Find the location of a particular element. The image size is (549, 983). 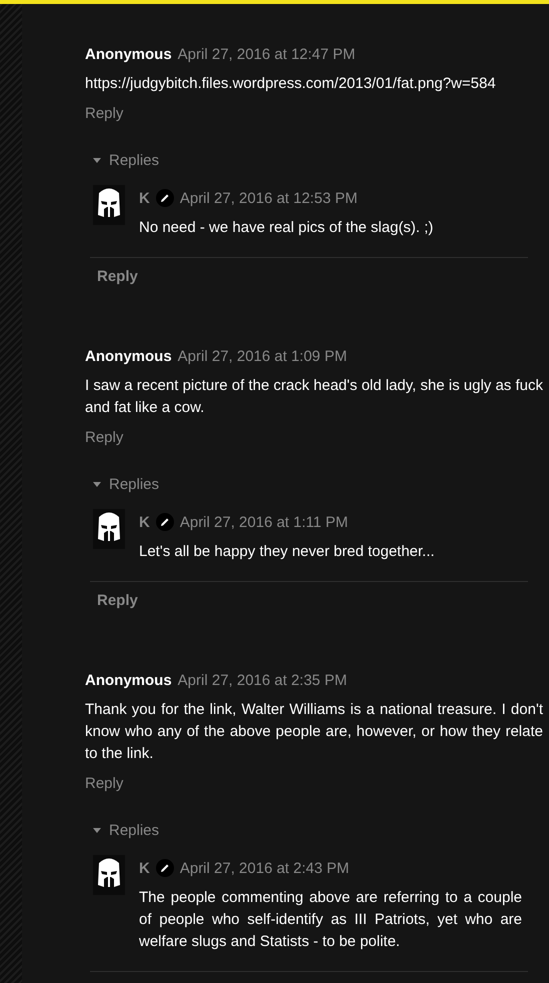

reply-text: The people commenting above are referring to a couple of people who self-identify as III Patriots, yet who are welfare slugs and Statists - to be polite. is located at coordinates (330, 920).